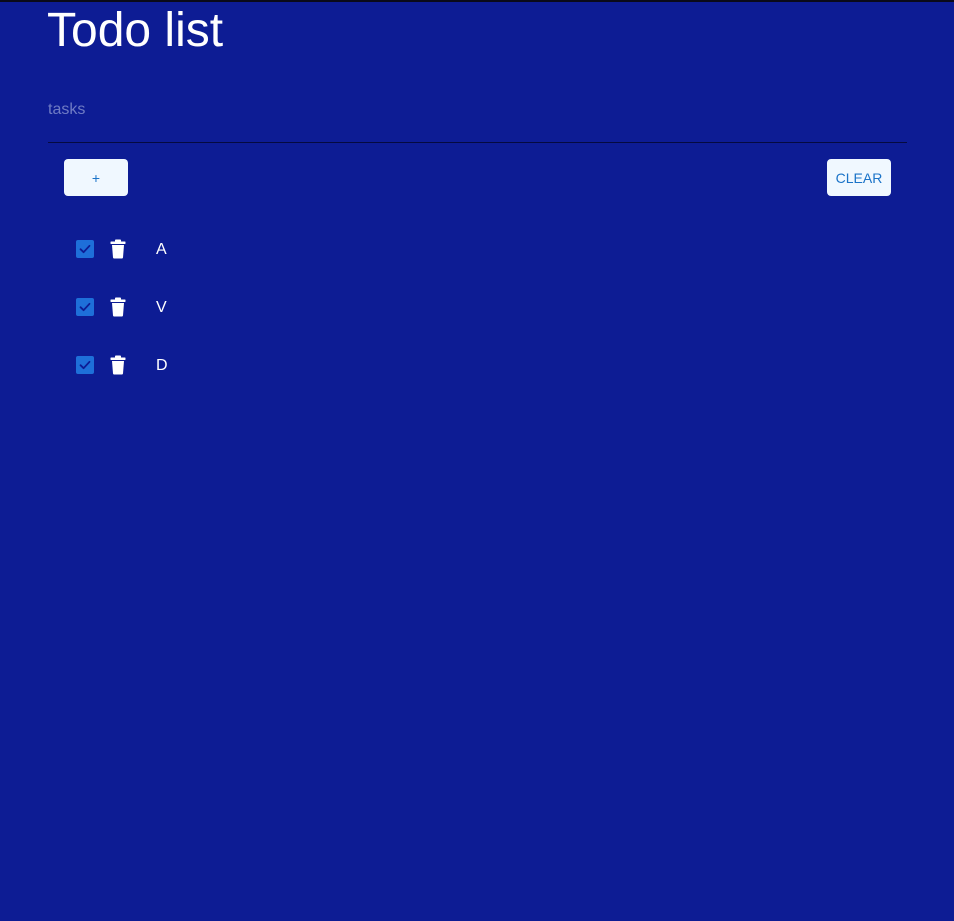  What do you see at coordinates (477, 1) in the screenshot?
I see `top-border` at bounding box center [477, 1].